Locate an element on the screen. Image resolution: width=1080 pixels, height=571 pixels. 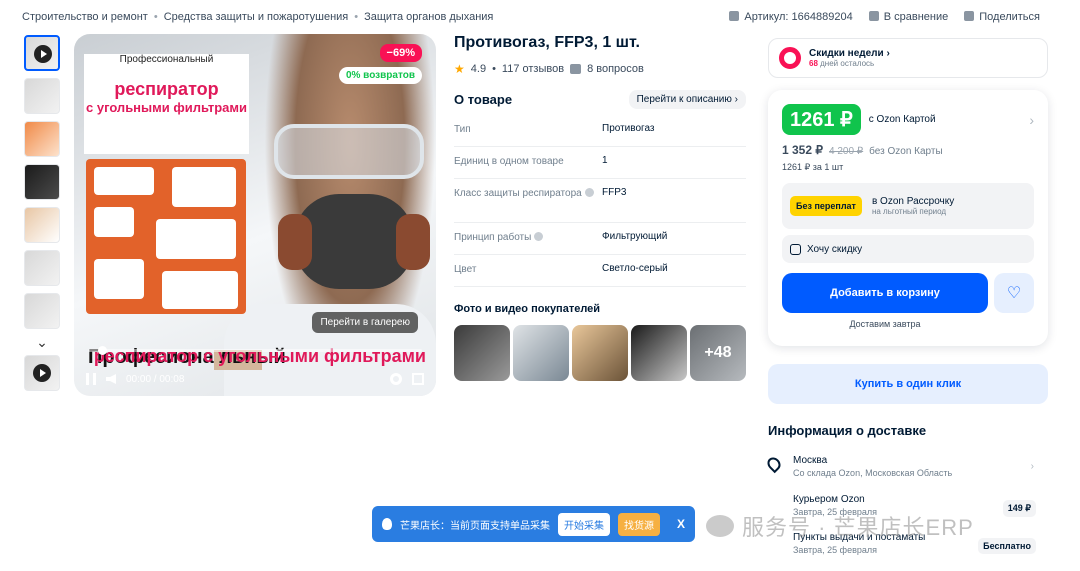
about-title: О товаре is located at coordinates (483, 99).